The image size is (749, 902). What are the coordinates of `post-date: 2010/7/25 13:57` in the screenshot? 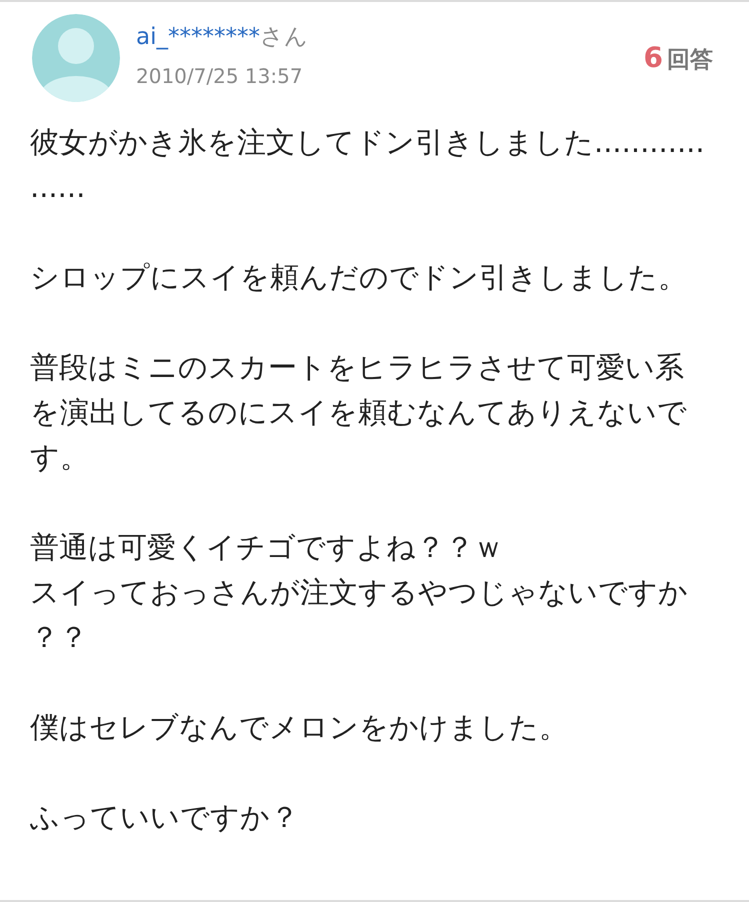 It's located at (220, 76).